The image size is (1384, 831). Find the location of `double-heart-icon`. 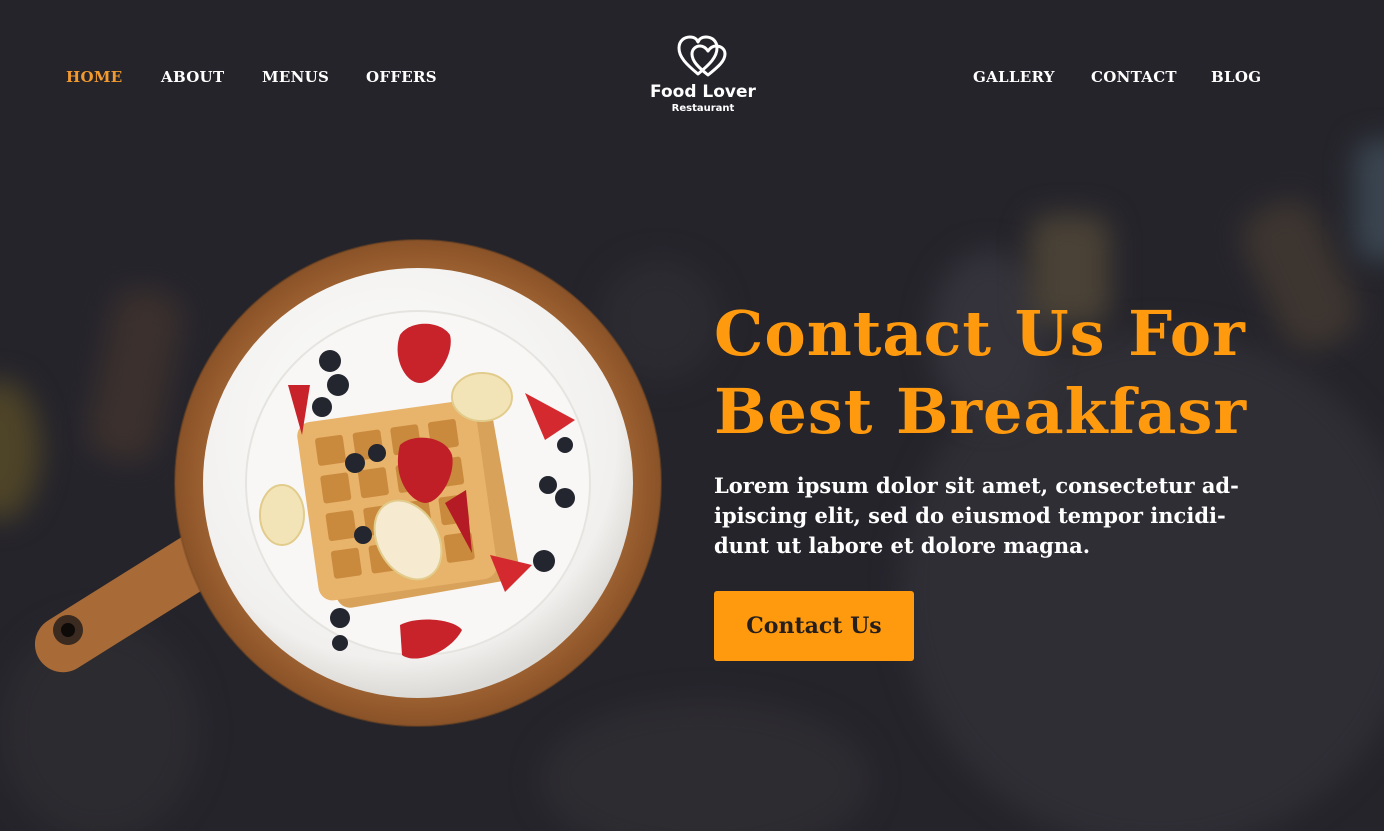

double-heart-icon is located at coordinates (702, 56).